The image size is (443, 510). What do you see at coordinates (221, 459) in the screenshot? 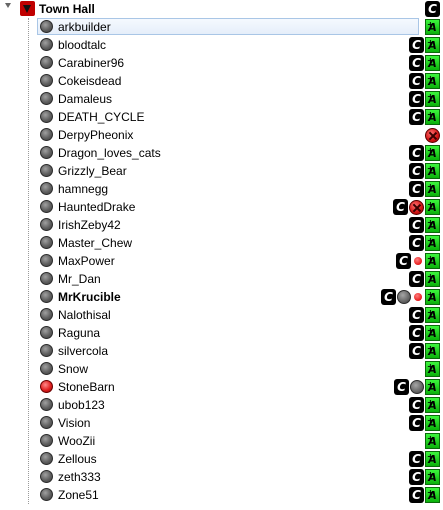
I see `user-row: Zellous C + A` at bounding box center [221, 459].